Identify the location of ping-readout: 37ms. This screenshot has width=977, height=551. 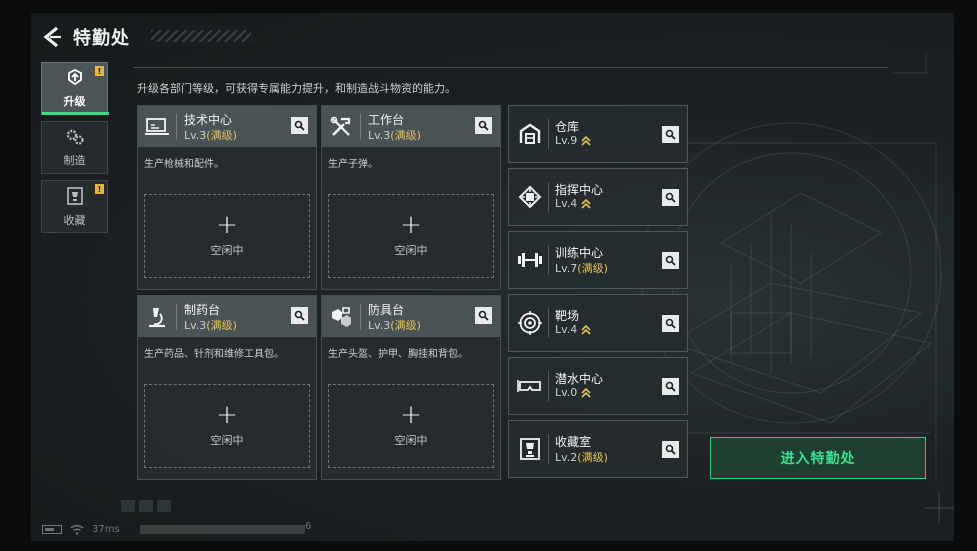
(106, 529).